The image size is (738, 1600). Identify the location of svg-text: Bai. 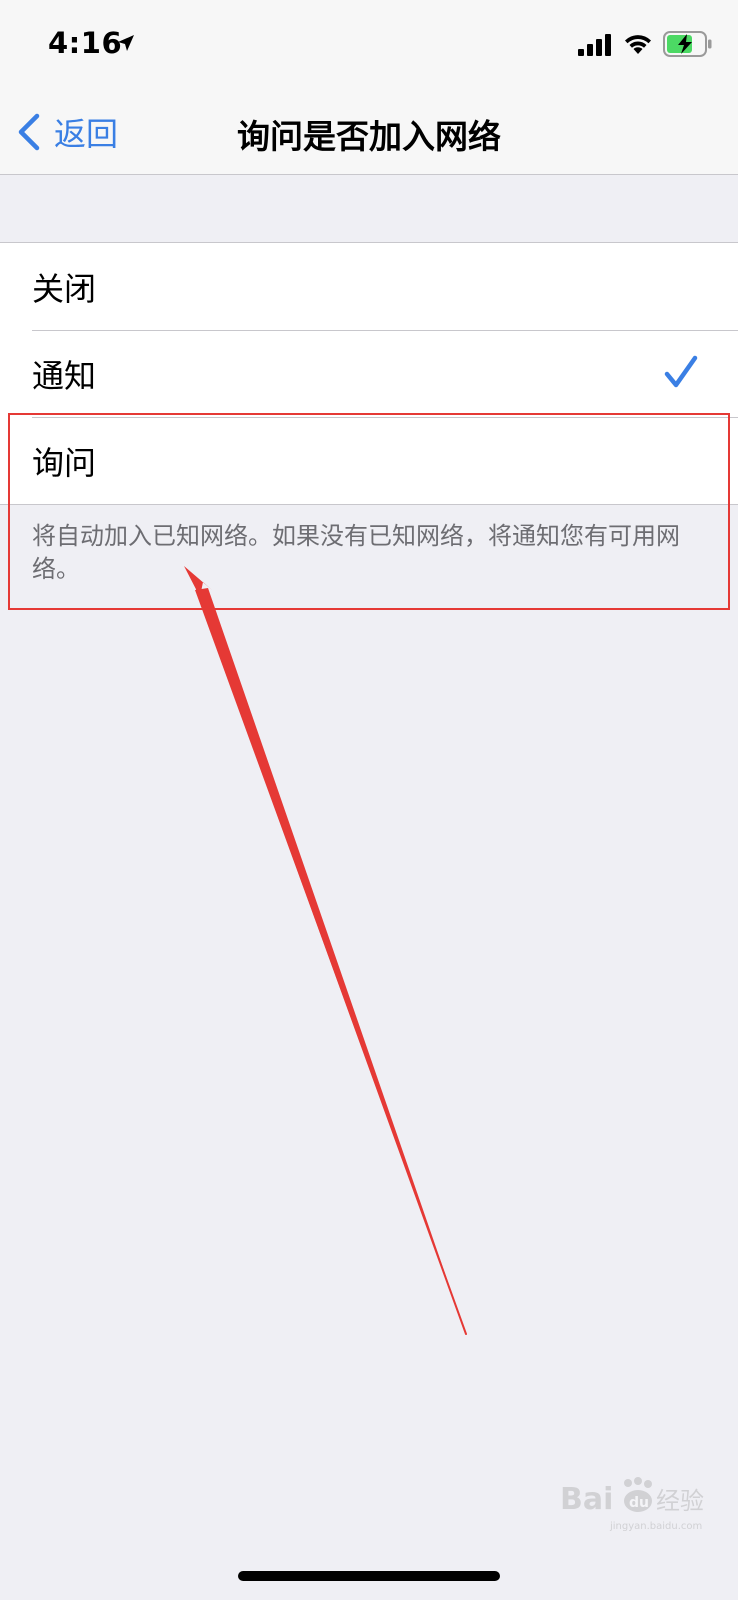
(586, 1499).